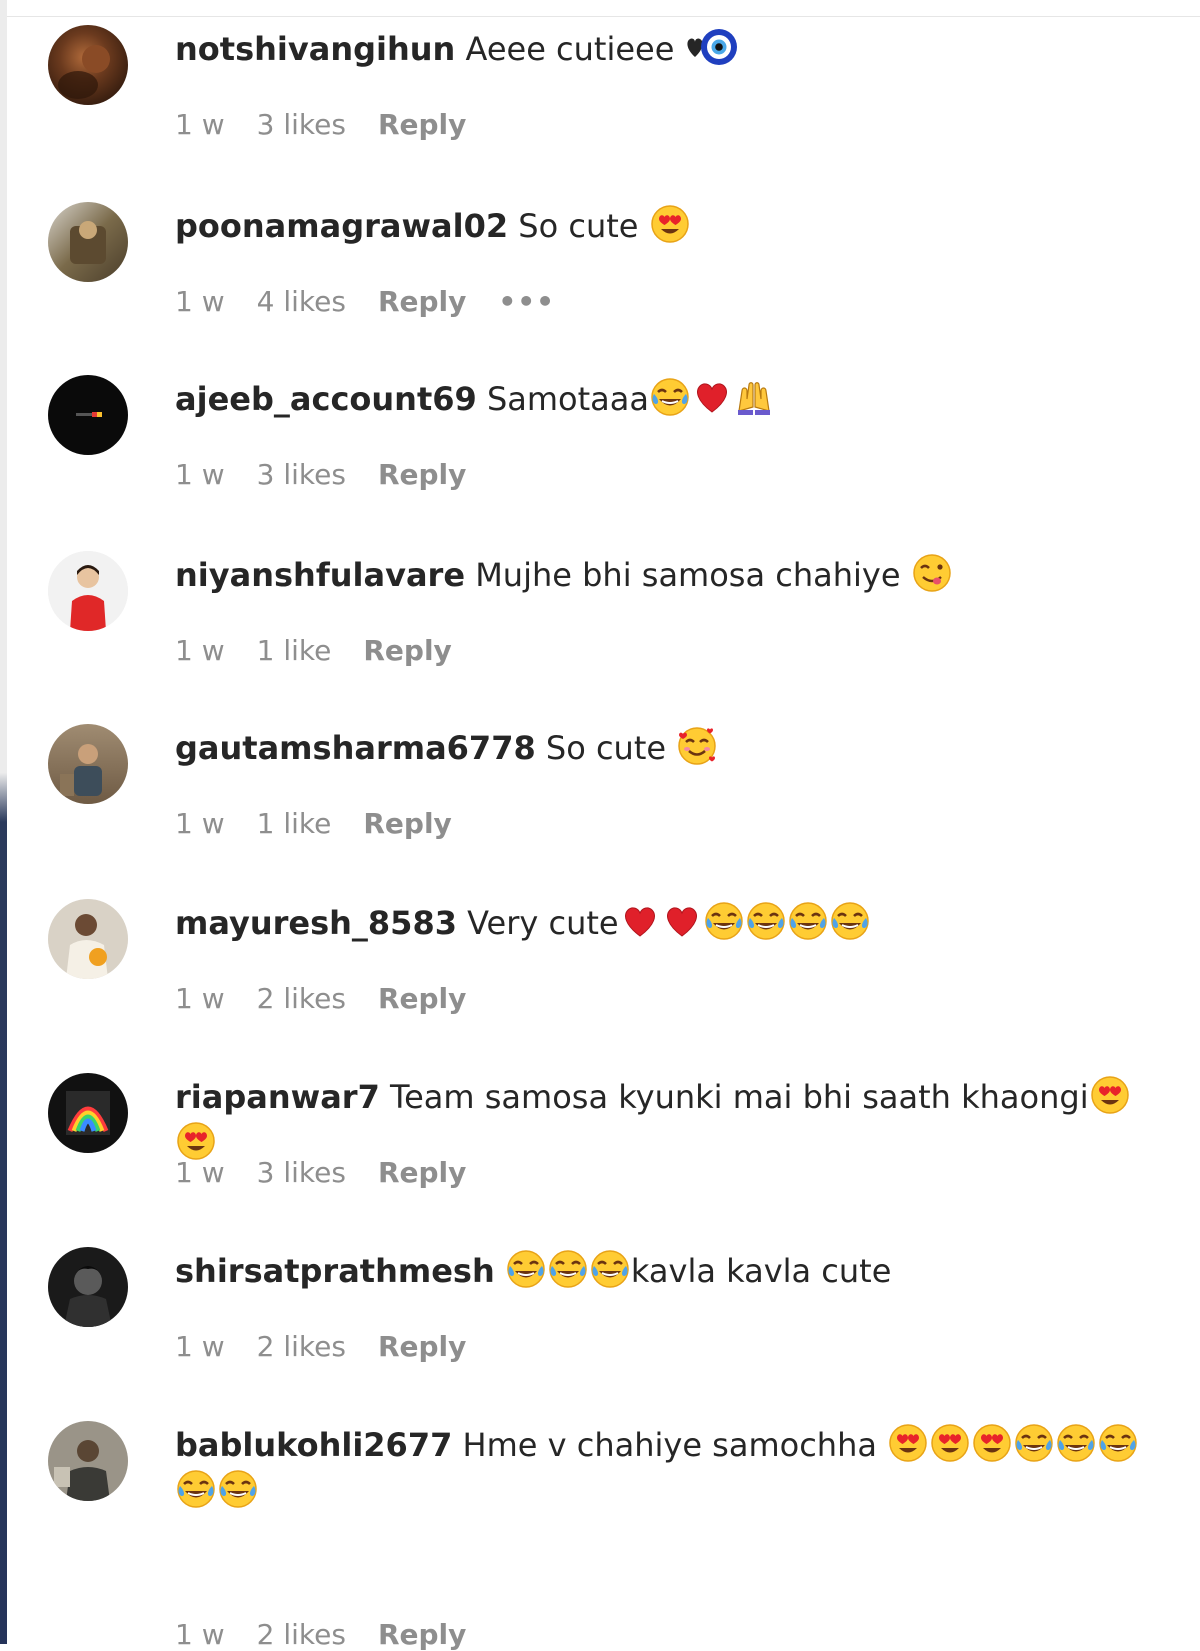  I want to click on comment-username: riapanwar7, so click(277, 1097).